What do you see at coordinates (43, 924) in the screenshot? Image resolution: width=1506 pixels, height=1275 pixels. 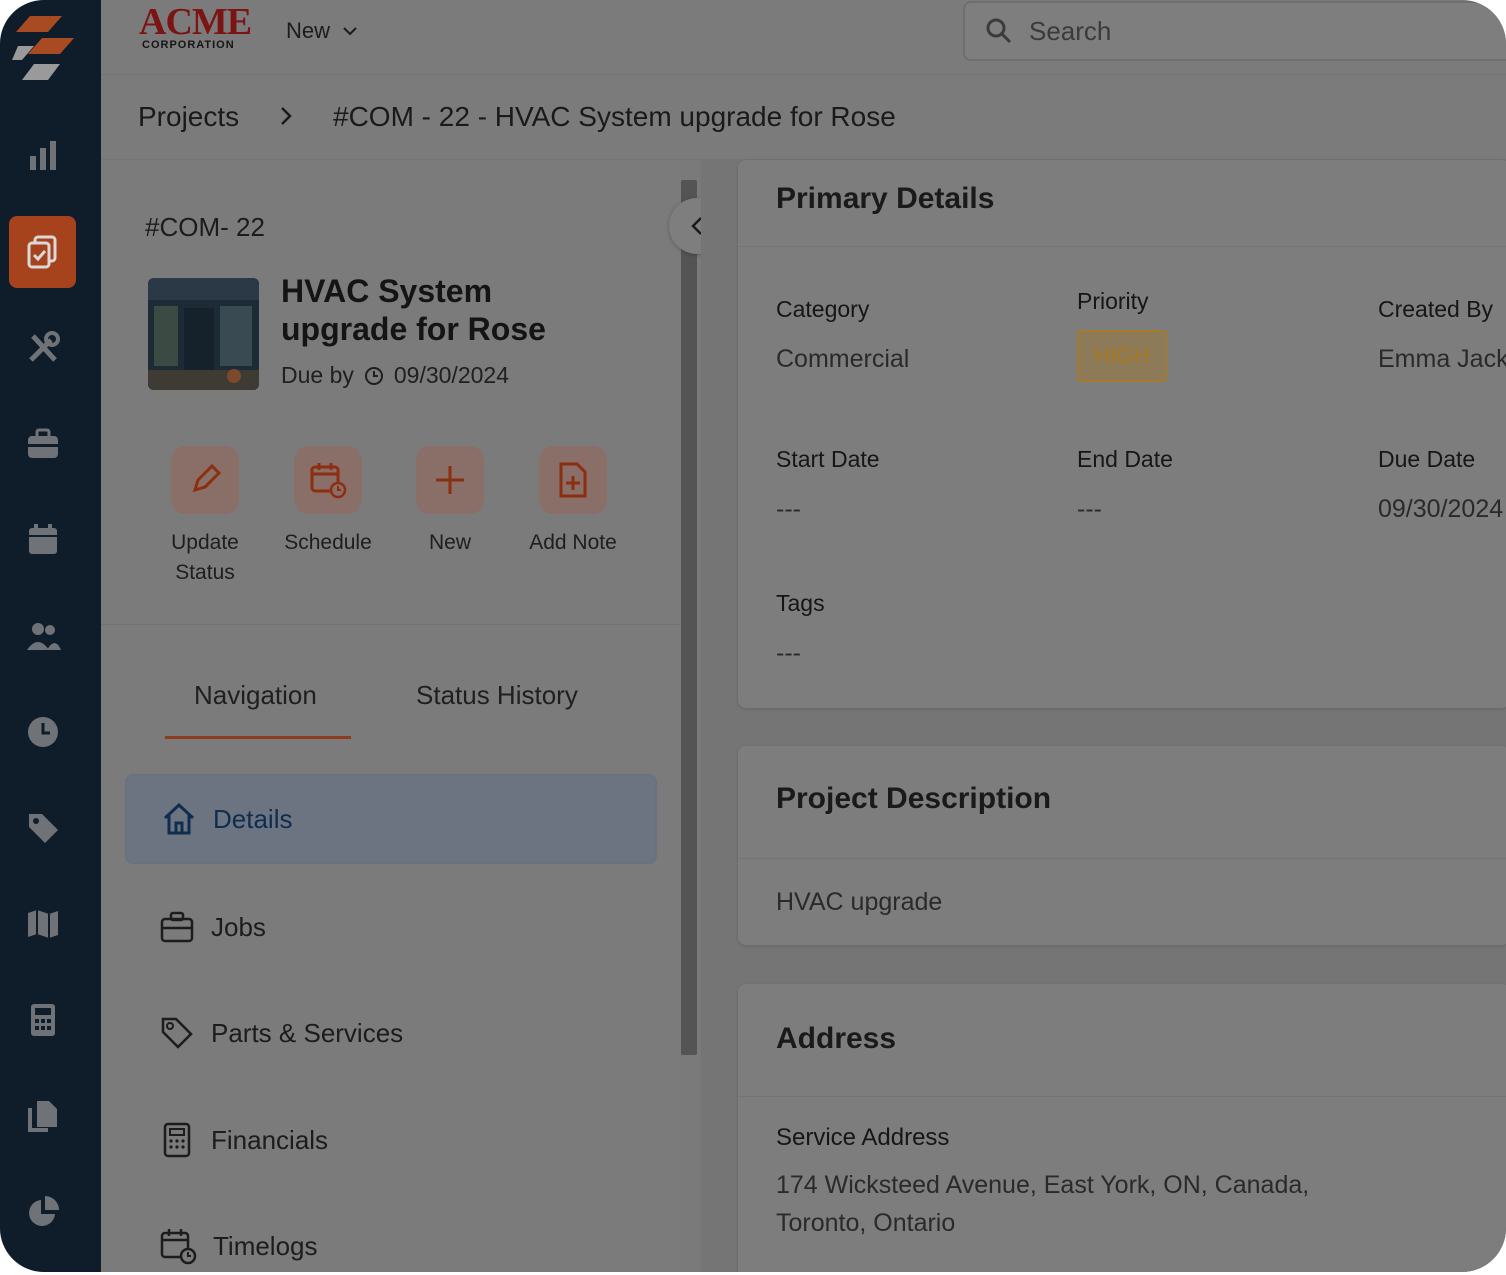 I see `map-icon` at bounding box center [43, 924].